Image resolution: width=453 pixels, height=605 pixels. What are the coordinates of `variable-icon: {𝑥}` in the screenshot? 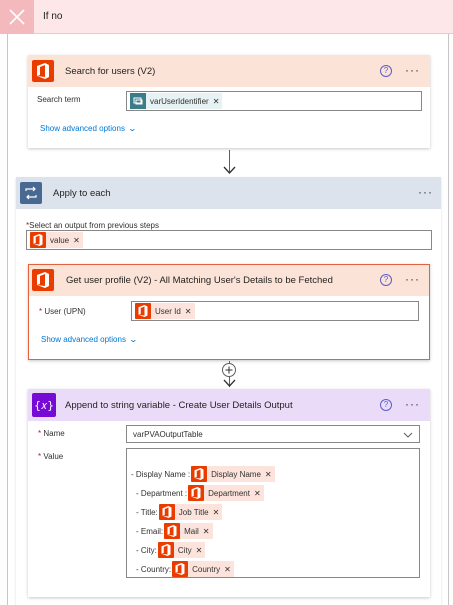 It's located at (44, 405).